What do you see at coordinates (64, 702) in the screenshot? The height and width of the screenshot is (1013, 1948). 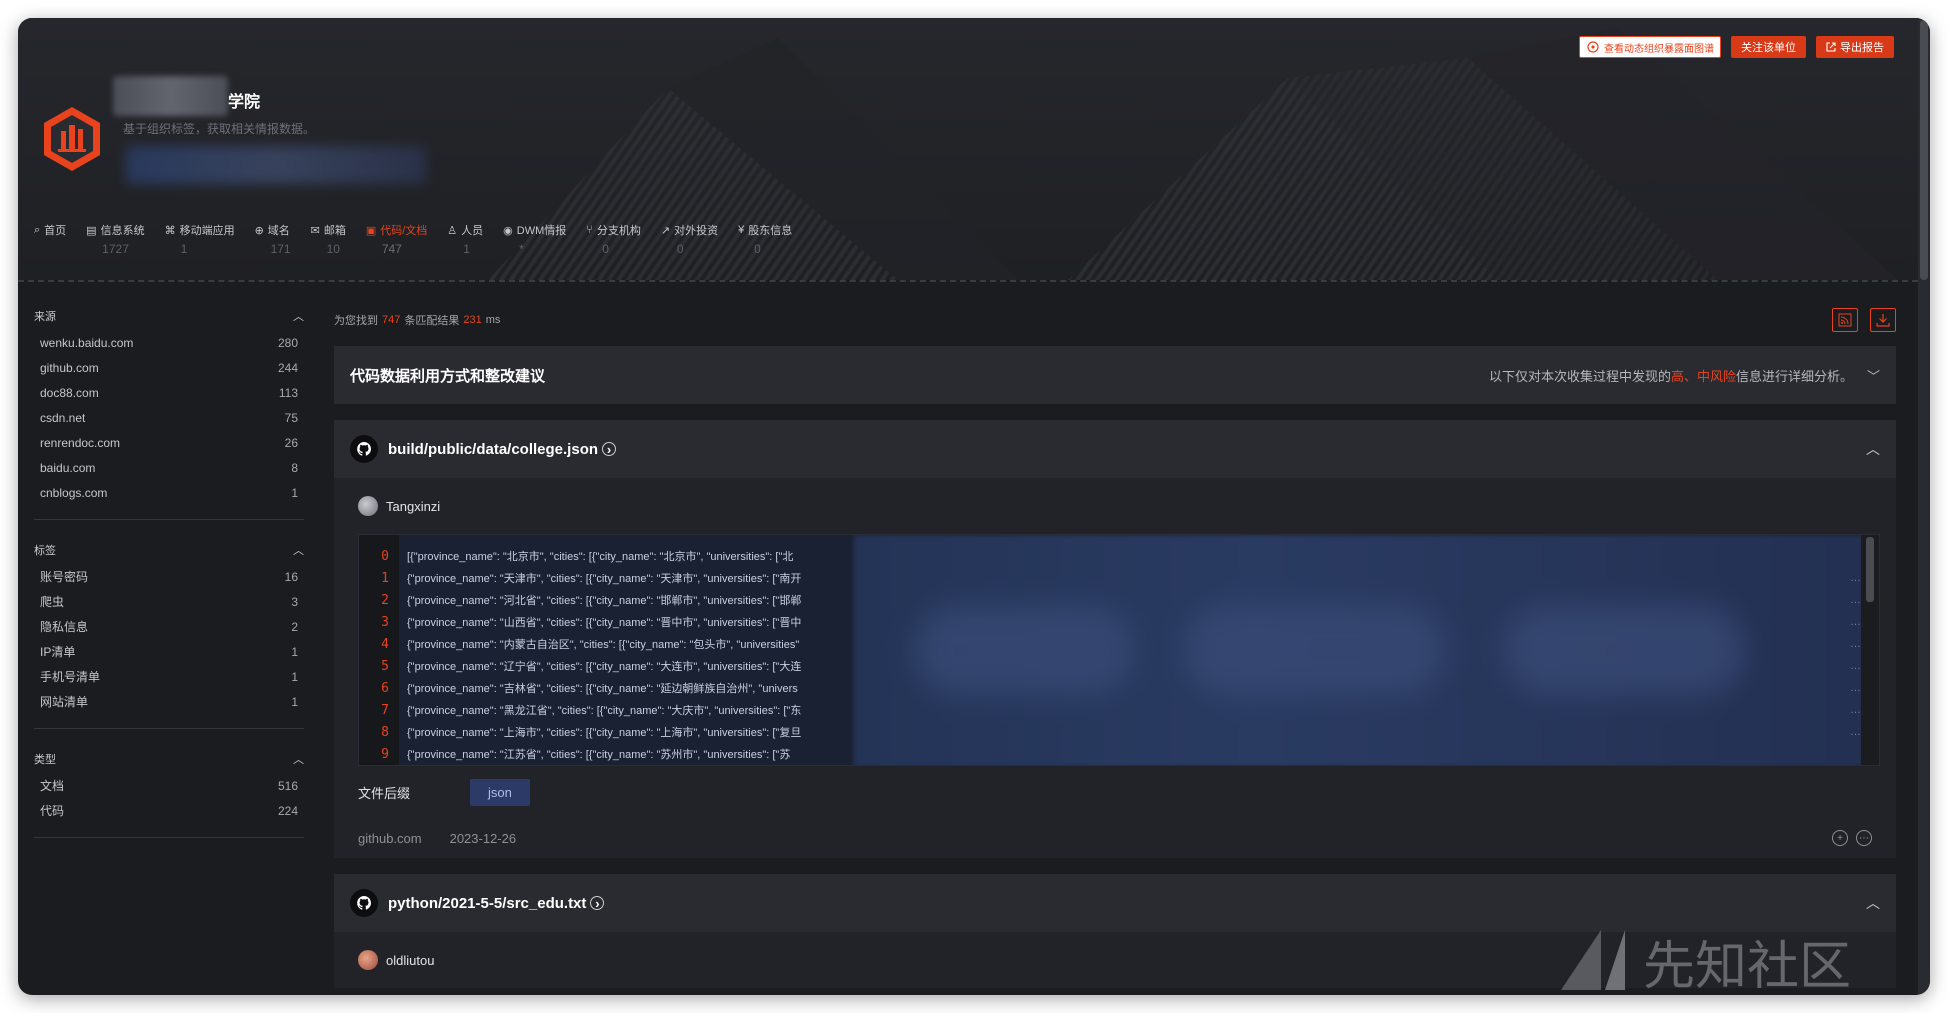 I see `item-name: 网站清单` at bounding box center [64, 702].